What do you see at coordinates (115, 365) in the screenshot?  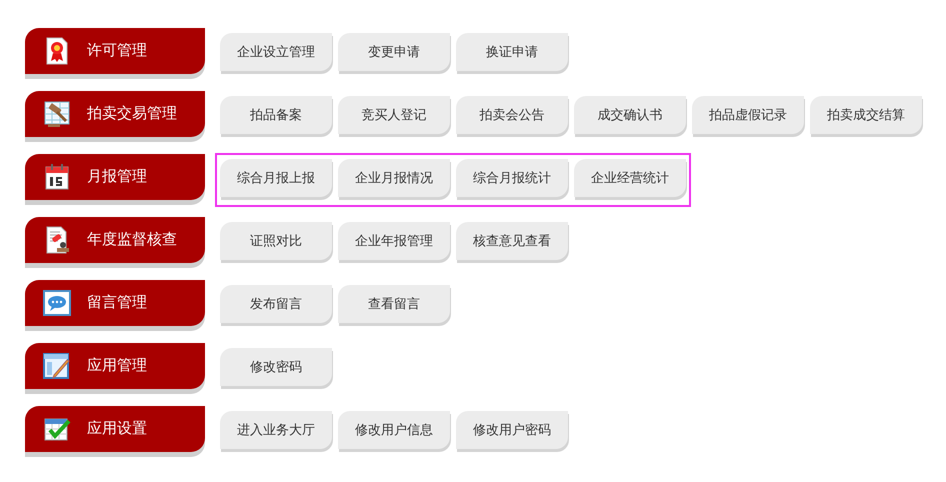 I see `category-button: 应用管理` at bounding box center [115, 365].